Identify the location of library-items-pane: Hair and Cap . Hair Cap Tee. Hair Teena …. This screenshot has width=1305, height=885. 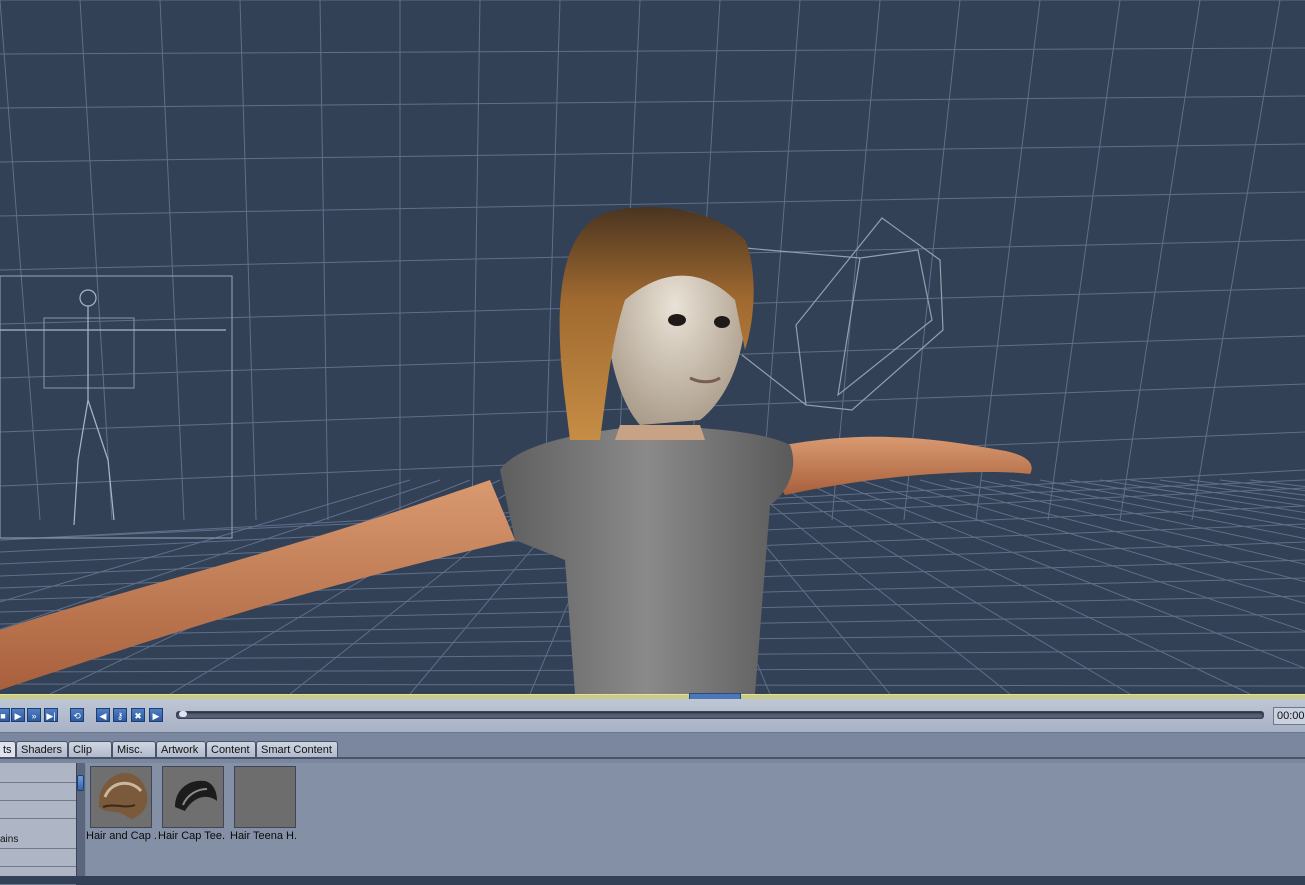
(695, 819).